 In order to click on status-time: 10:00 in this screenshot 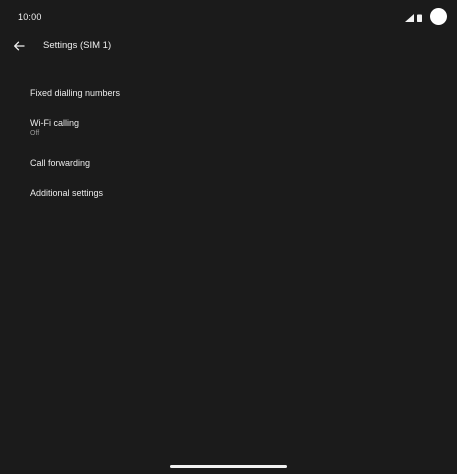, I will do `click(30, 17)`.